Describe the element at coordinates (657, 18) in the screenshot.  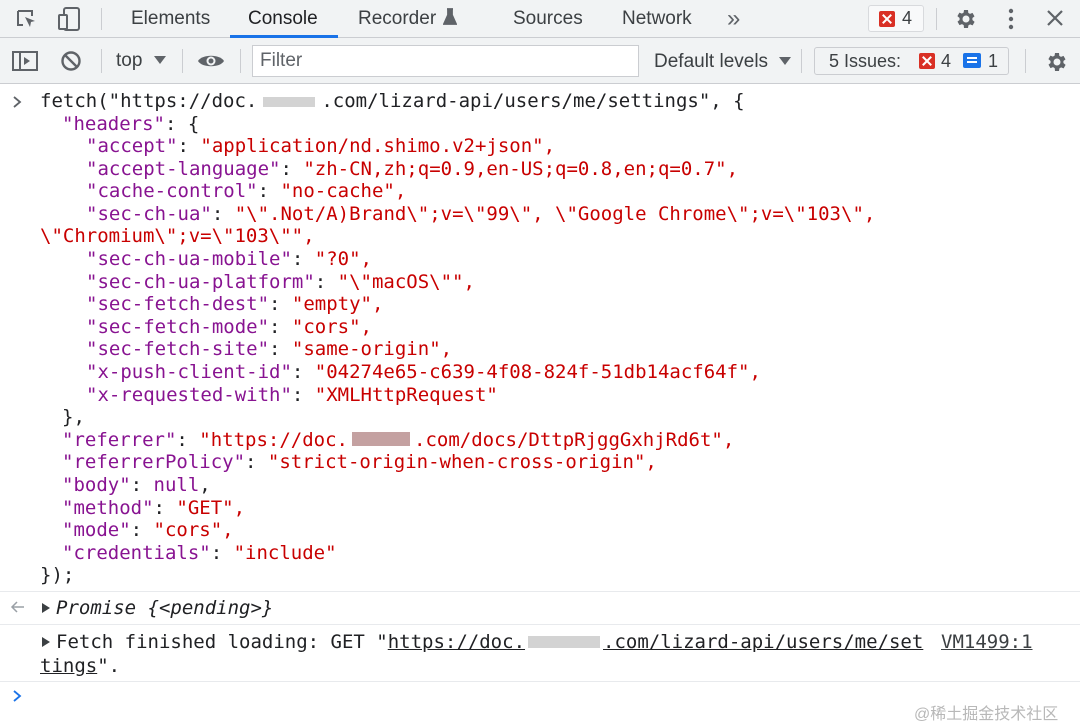
I see `tab-network: Network` at that location.